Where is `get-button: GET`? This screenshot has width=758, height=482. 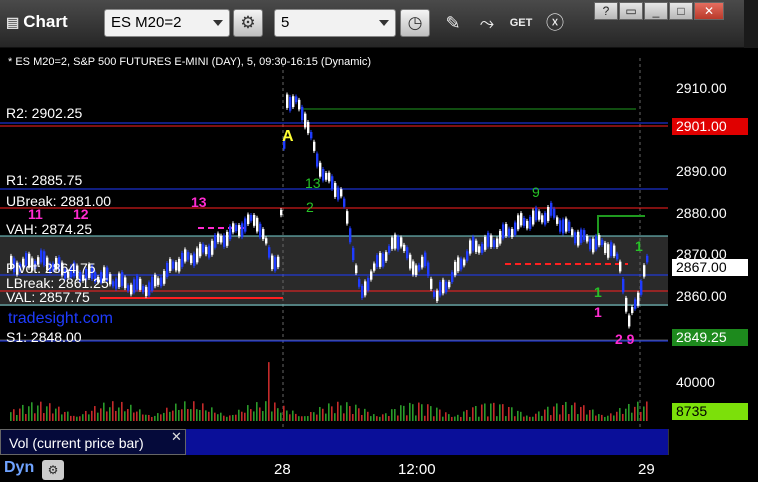
get-button: GET is located at coordinates (521, 23).